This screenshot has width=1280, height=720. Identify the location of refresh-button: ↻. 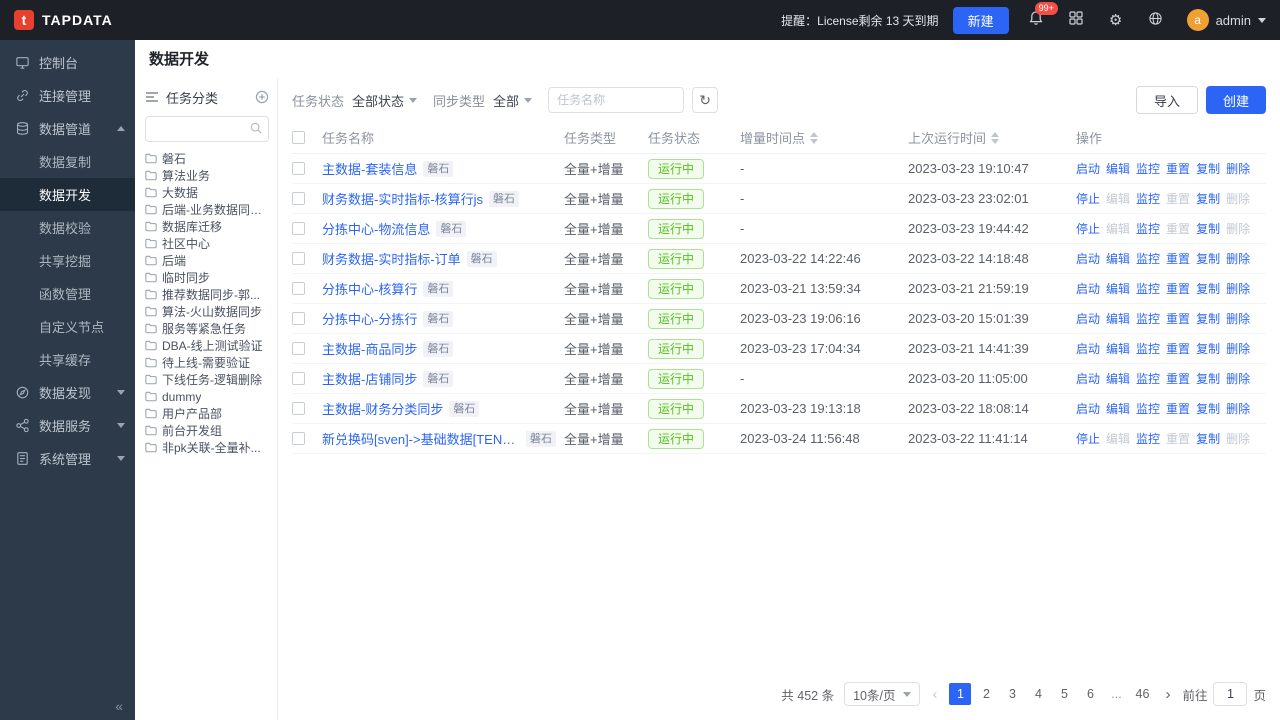
(705, 100).